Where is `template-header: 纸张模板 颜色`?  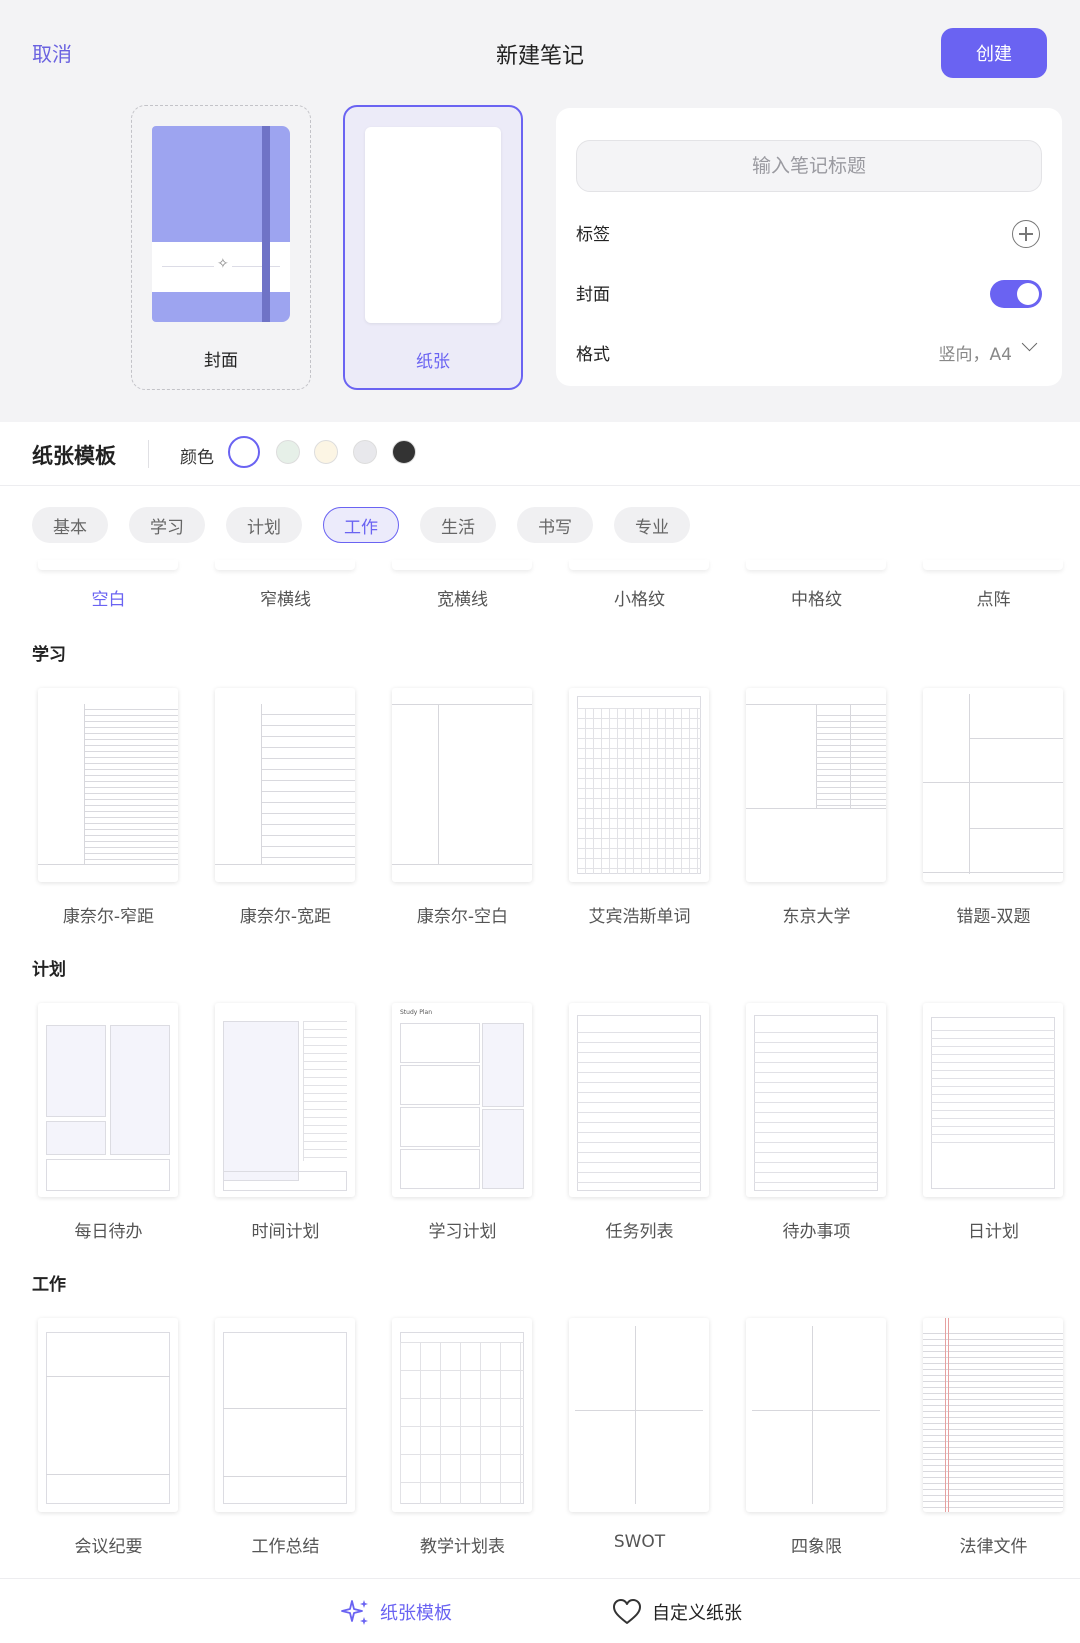
template-header: 纸张模板 颜色 is located at coordinates (540, 454).